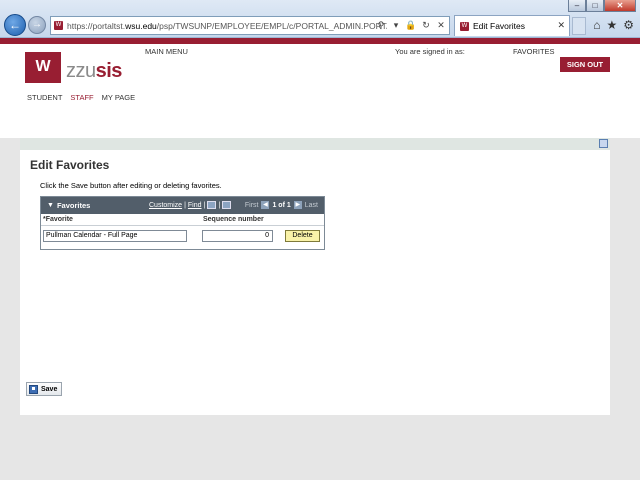 The image size is (640, 480). What do you see at coordinates (233, 219) in the screenshot?
I see `col-sequence: Sequence number` at bounding box center [233, 219].